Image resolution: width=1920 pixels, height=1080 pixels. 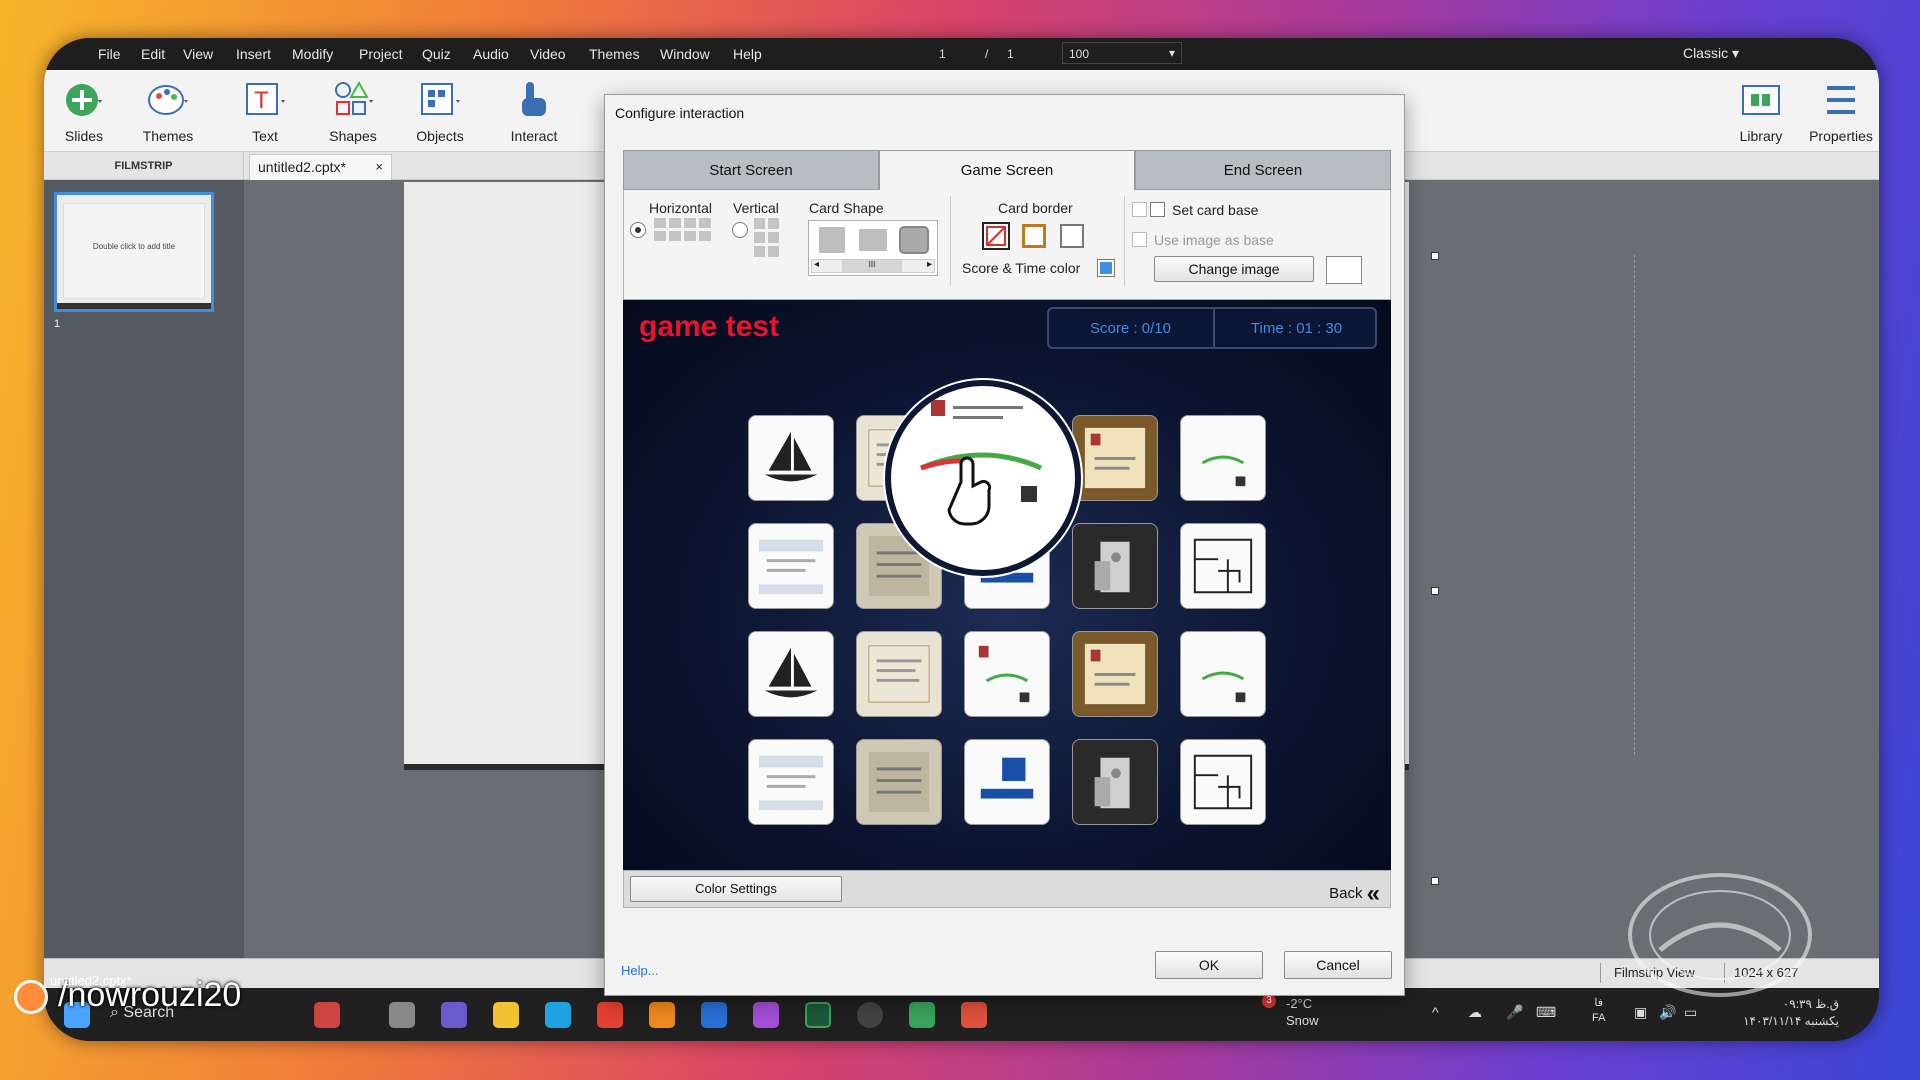 I want to click on letter-icon, so click(x=1223, y=471).